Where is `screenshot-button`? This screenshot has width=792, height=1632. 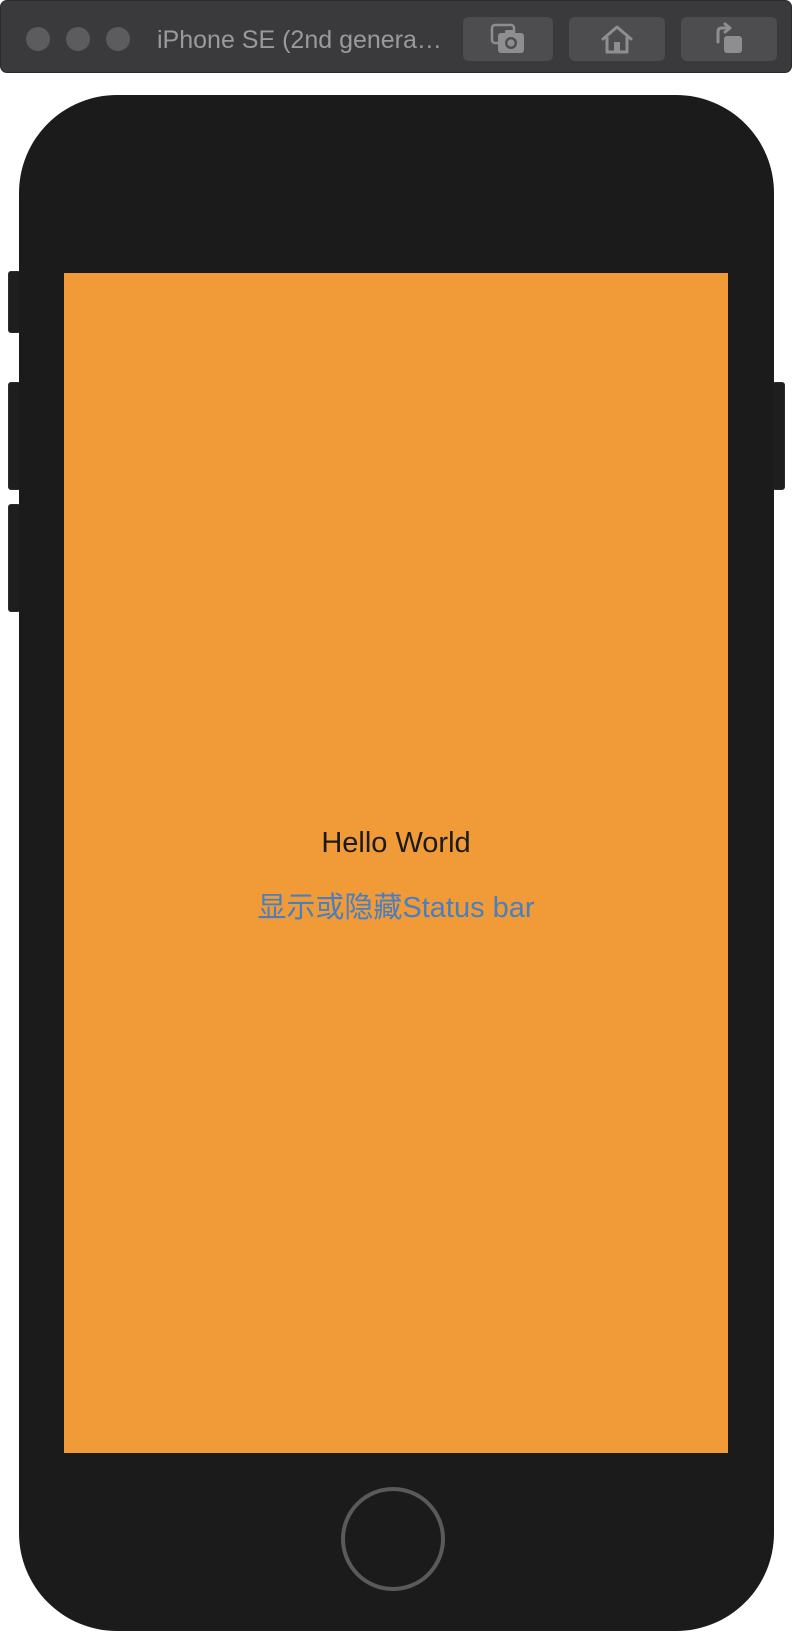 screenshot-button is located at coordinates (508, 39).